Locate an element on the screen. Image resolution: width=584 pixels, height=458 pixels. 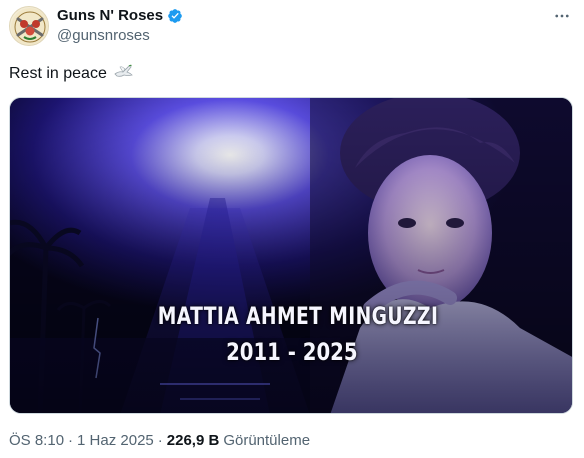
author-avatar is located at coordinates (29, 26).